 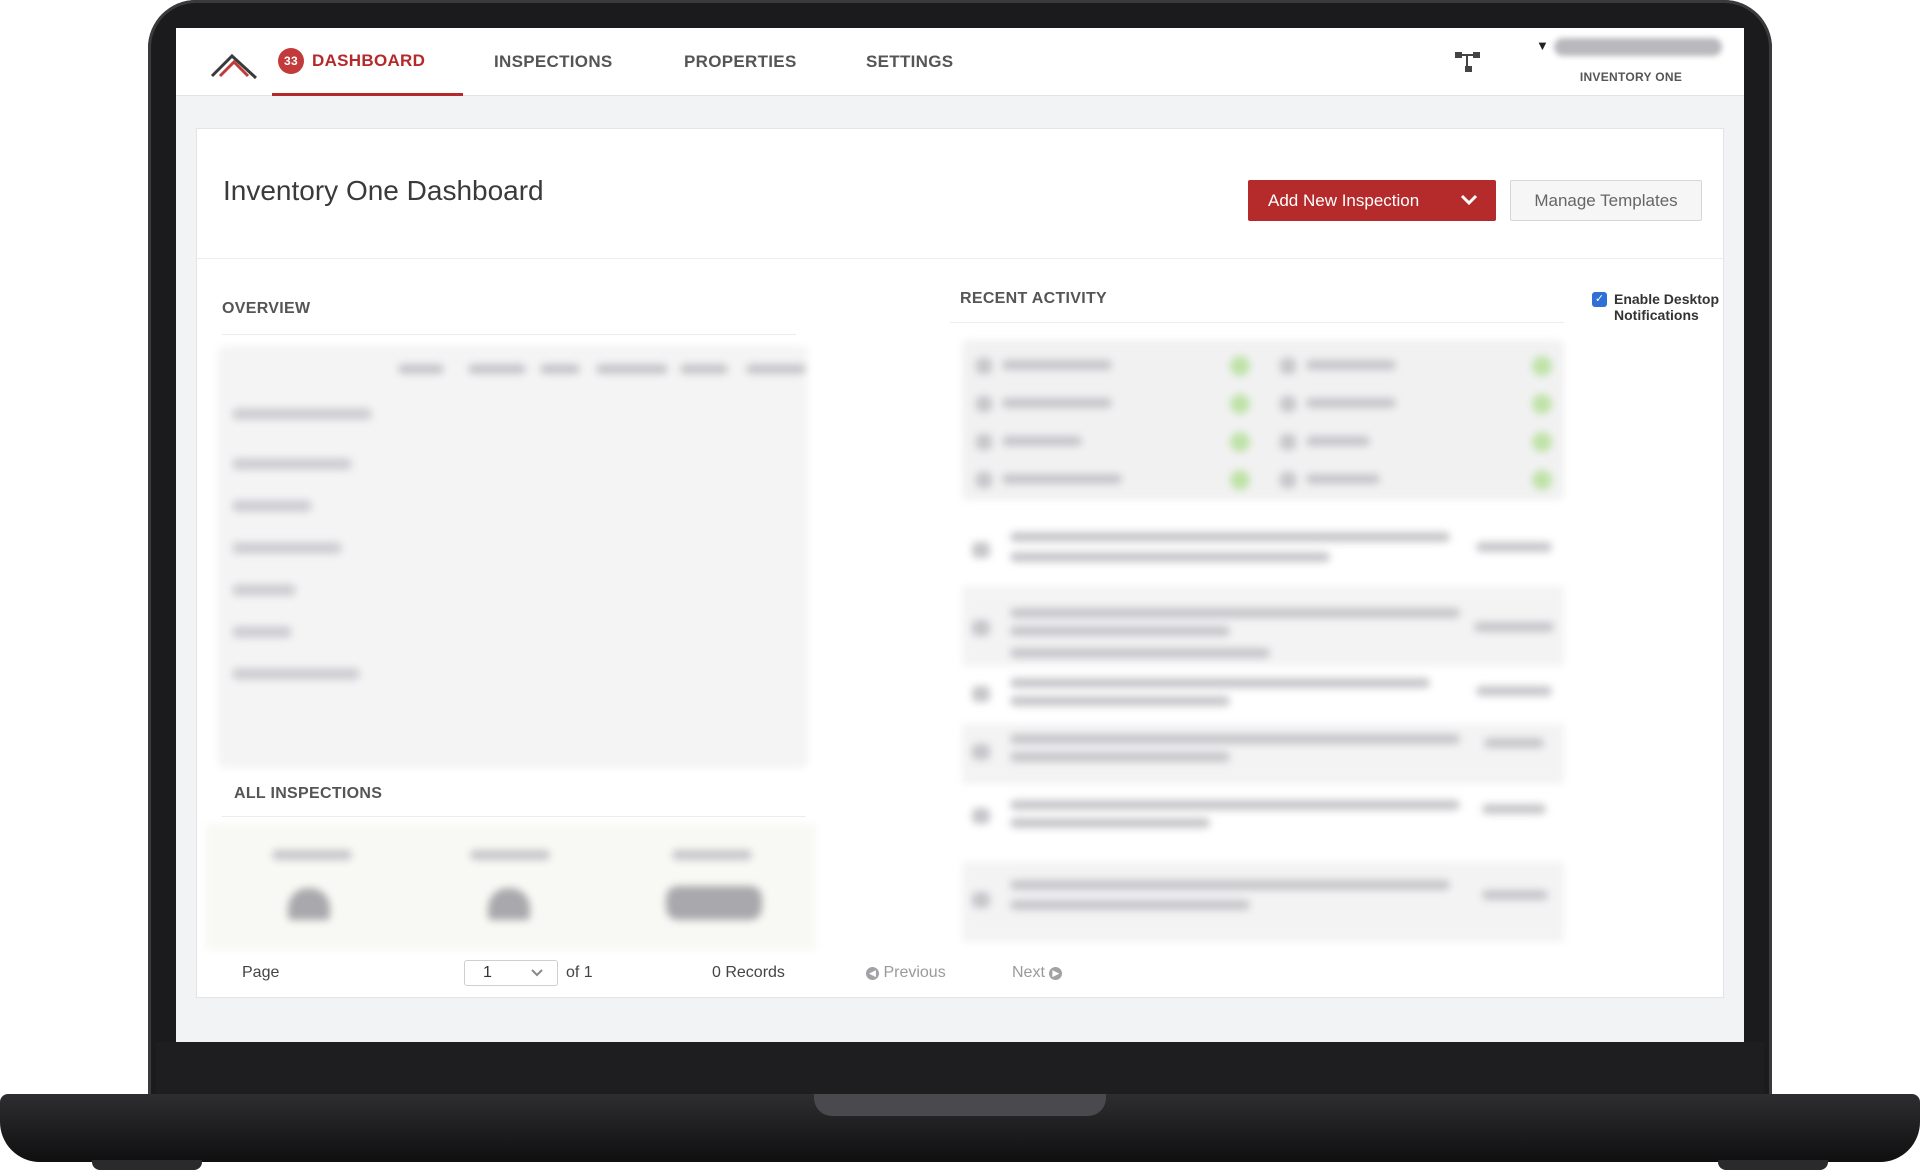 I want to click on add-new-inspection-button: Add New Inspection, so click(x=1372, y=200).